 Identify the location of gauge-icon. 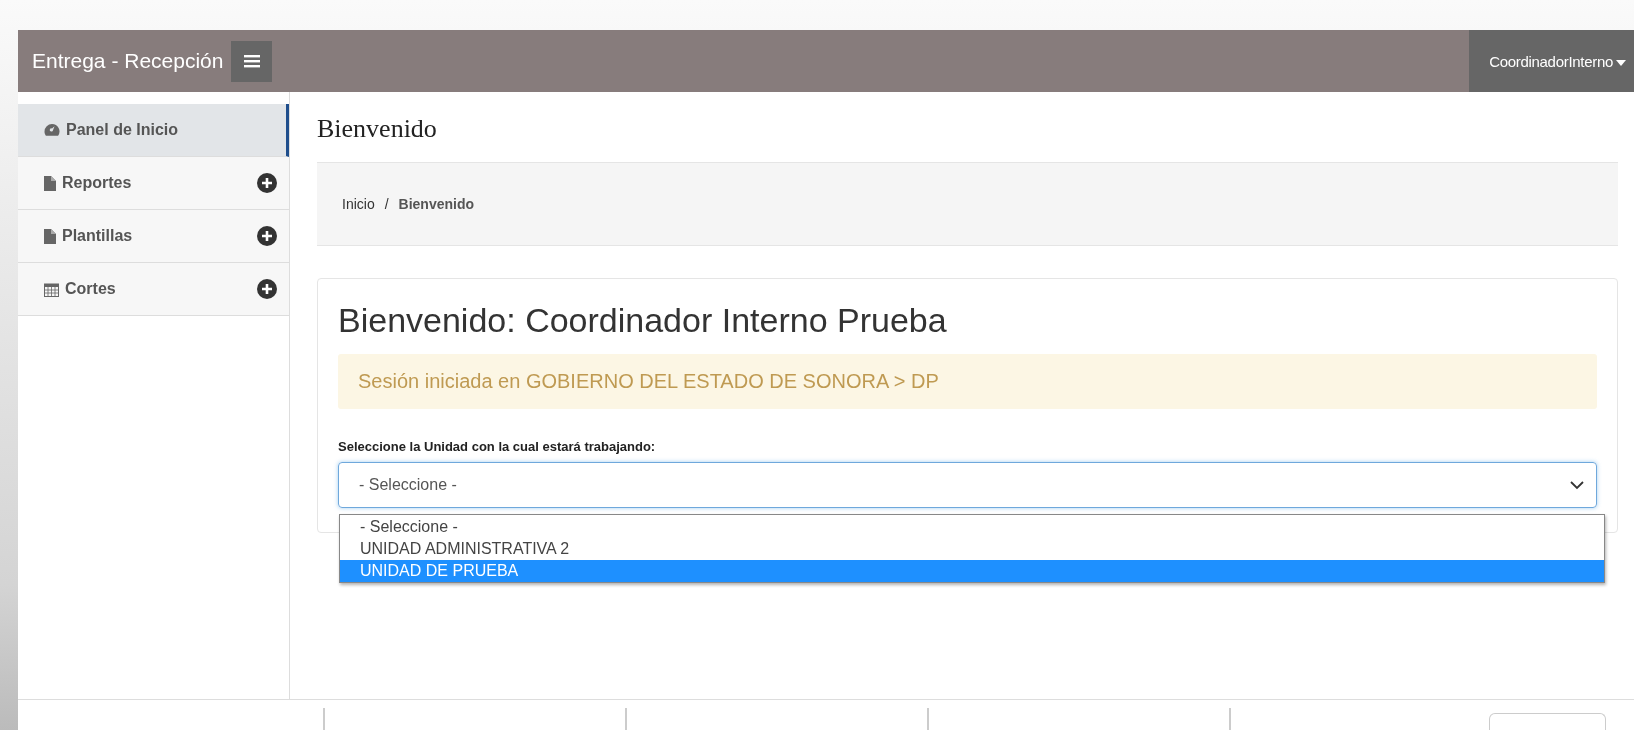
(52, 130).